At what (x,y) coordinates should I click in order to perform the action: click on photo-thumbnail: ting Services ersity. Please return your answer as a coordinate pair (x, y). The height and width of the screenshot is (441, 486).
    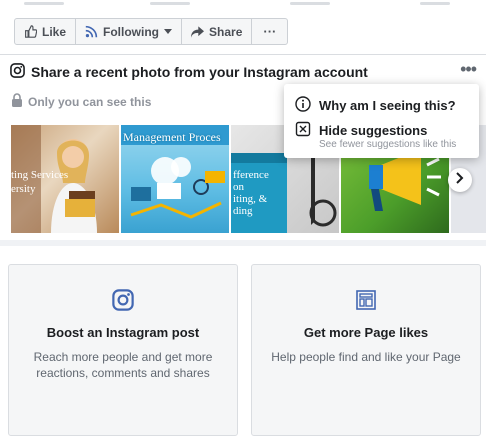
    Looking at the image, I should click on (65, 179).